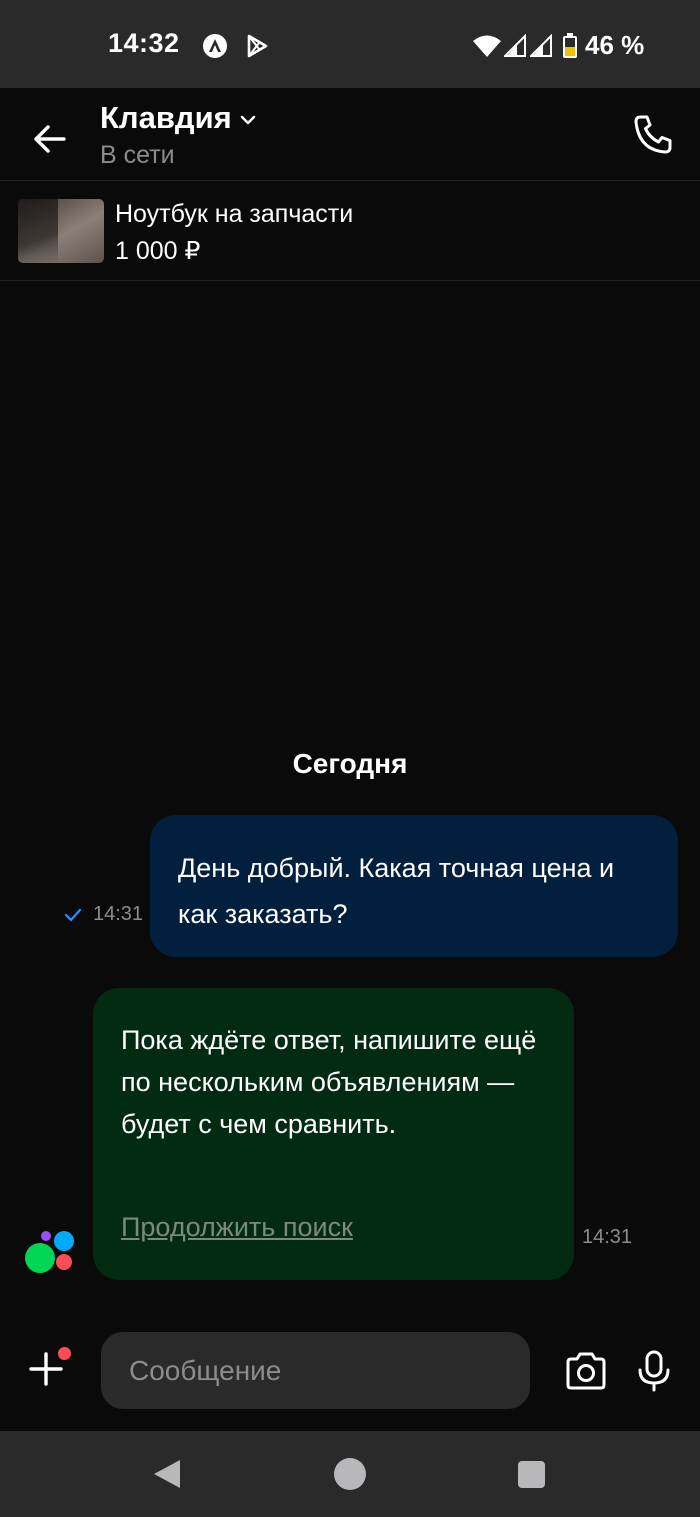 This screenshot has width=700, height=1517. What do you see at coordinates (315, 1370) in the screenshot?
I see `message-input` at bounding box center [315, 1370].